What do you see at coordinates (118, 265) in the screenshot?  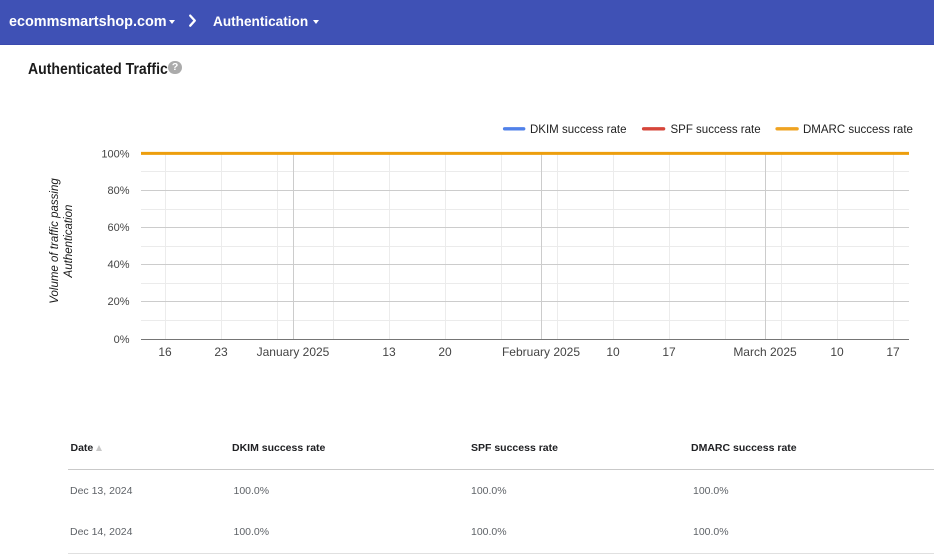 I see `svg-text: 40%` at bounding box center [118, 265].